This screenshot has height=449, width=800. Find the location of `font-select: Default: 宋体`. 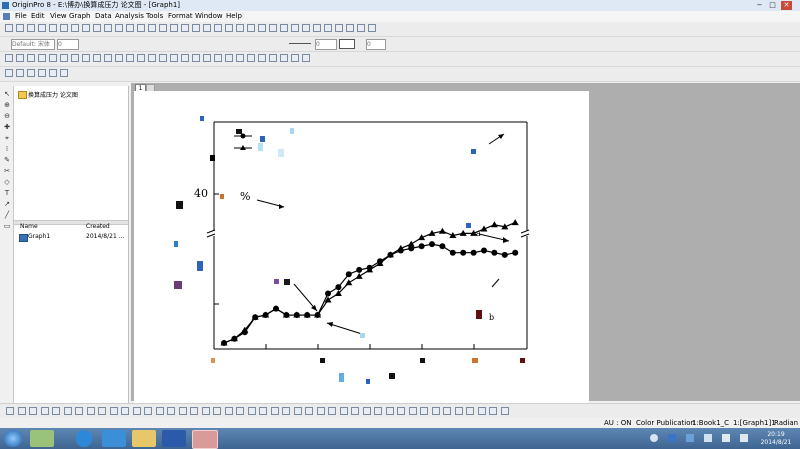

font-select: Default: 宋体 is located at coordinates (33, 44).